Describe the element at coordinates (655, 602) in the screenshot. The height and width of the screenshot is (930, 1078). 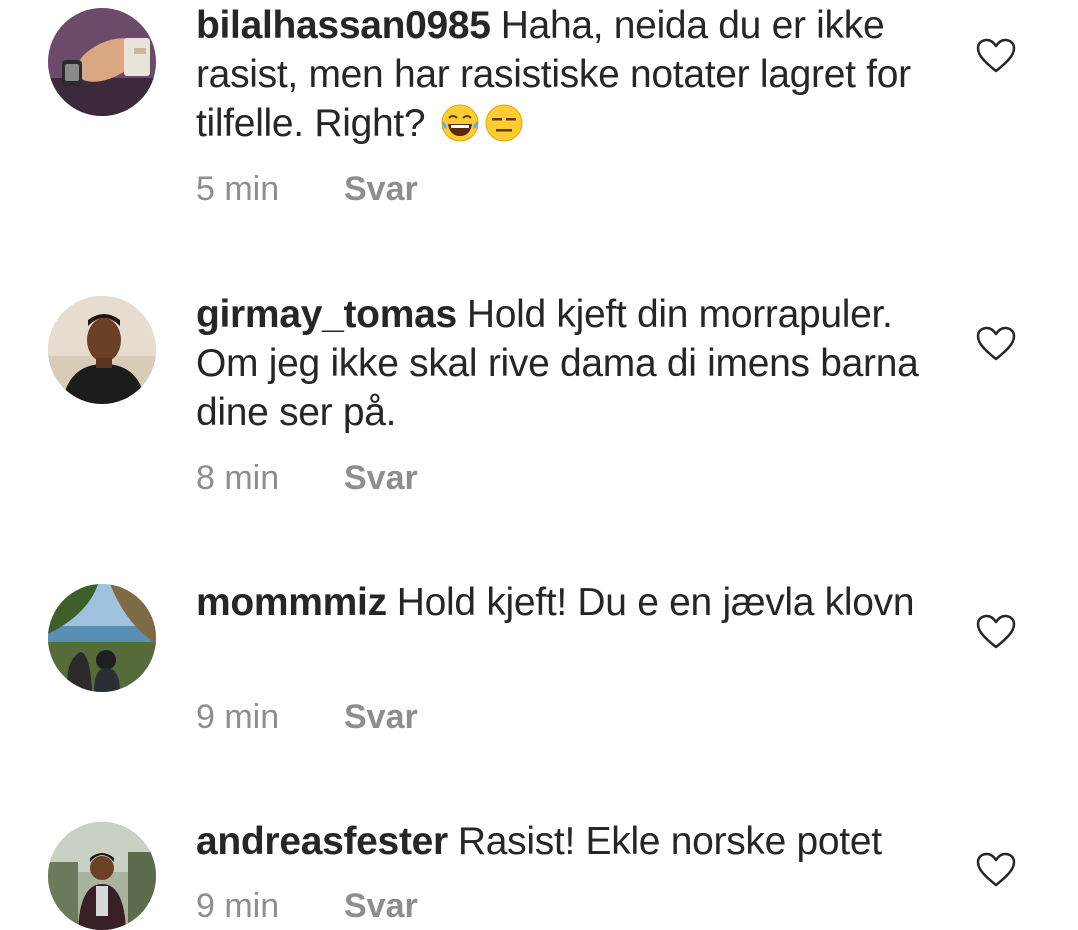
I see `comment-text: Hold kjeft! Du e en jævla klovn` at that location.